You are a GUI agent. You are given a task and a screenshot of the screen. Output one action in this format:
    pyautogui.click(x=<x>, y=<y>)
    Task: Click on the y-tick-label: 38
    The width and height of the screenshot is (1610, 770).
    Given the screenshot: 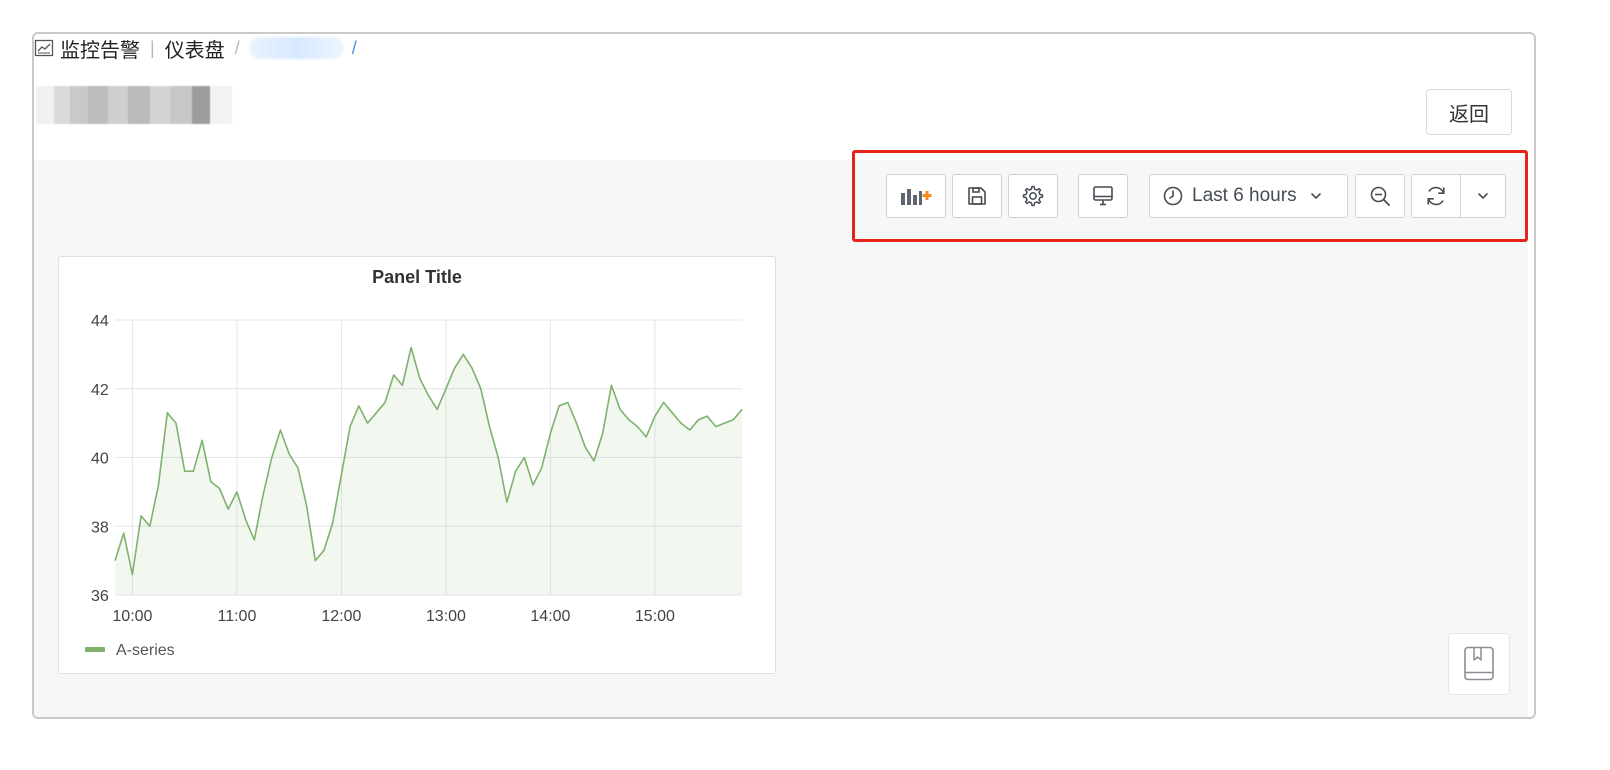 What is the action you would take?
    pyautogui.click(x=100, y=527)
    